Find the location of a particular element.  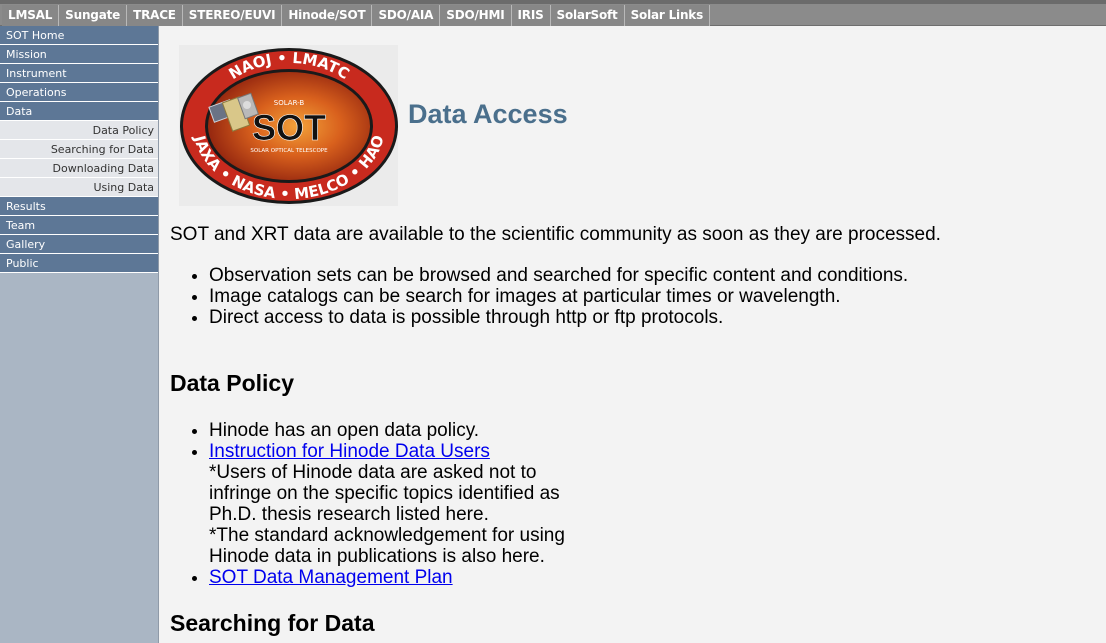

top-nav-trace: TRACE is located at coordinates (155, 15).